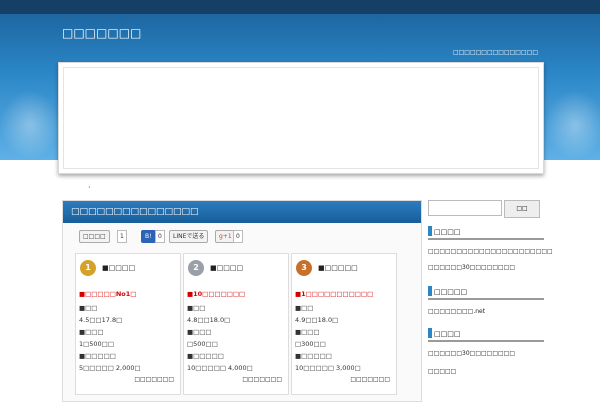 The width and height of the screenshot is (600, 402). What do you see at coordinates (110, 368) in the screenshot?
I see `card-line: 5□□□□□ 2,000□` at bounding box center [110, 368].